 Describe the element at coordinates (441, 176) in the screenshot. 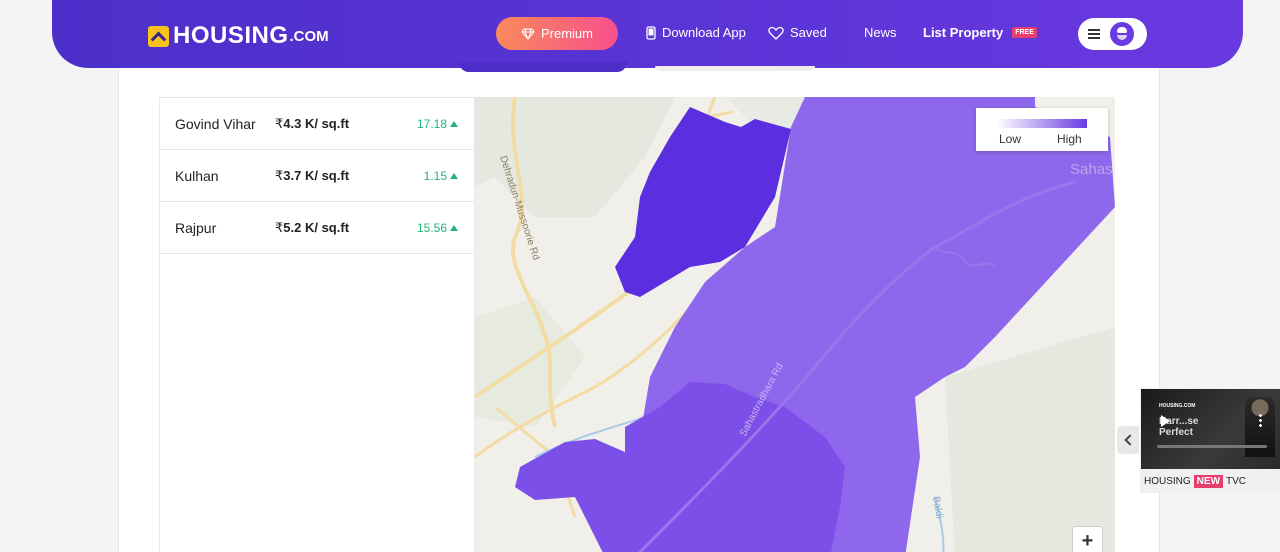

I see `price-change: 1.15` at that location.